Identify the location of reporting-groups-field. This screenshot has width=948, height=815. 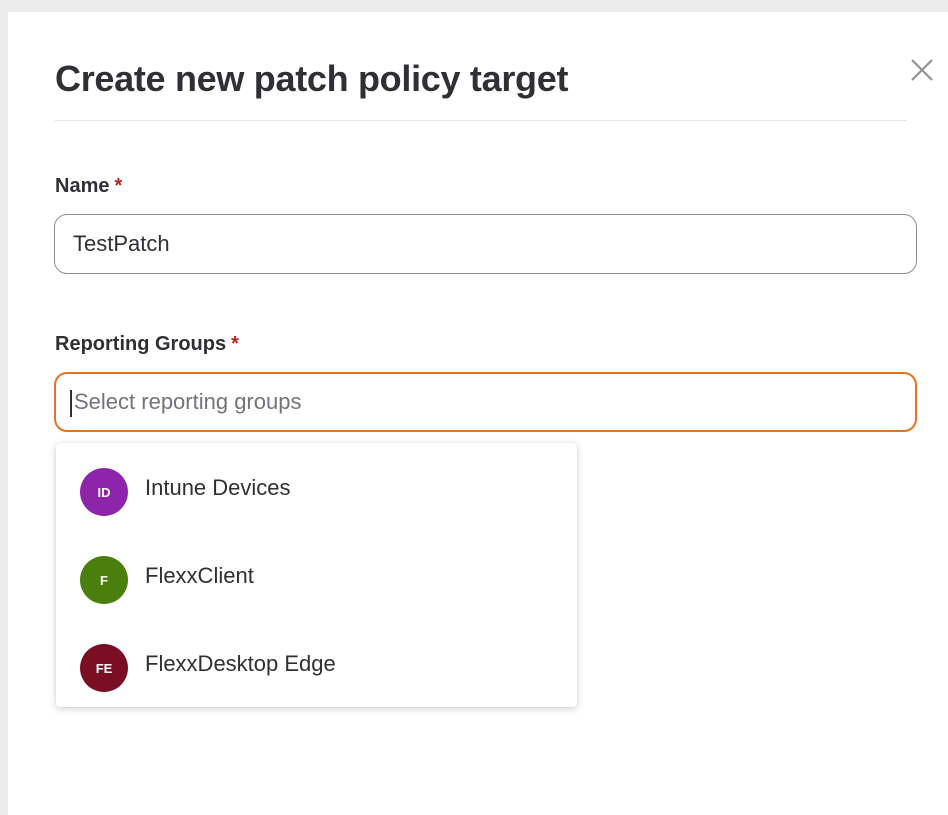
(485, 402).